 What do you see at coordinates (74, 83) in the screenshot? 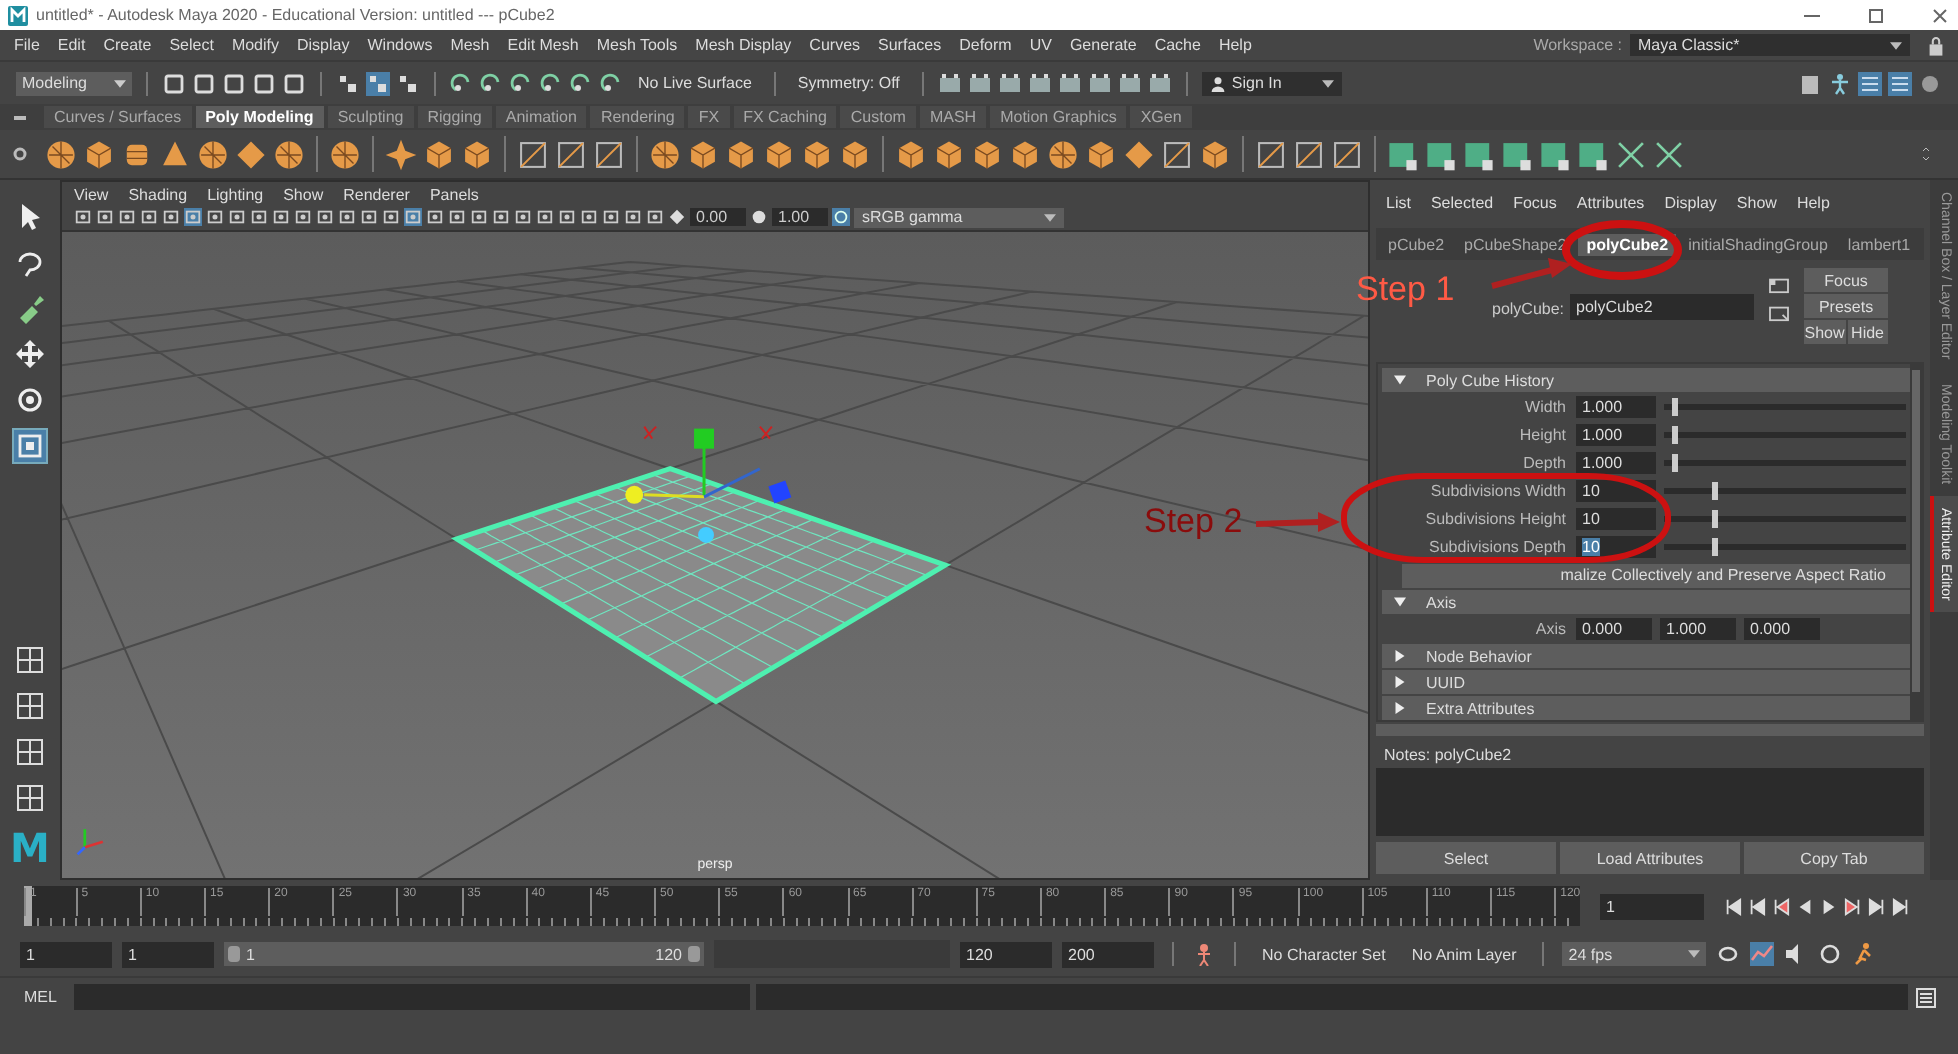
I see `mode-dropdown: Modeling` at bounding box center [74, 83].